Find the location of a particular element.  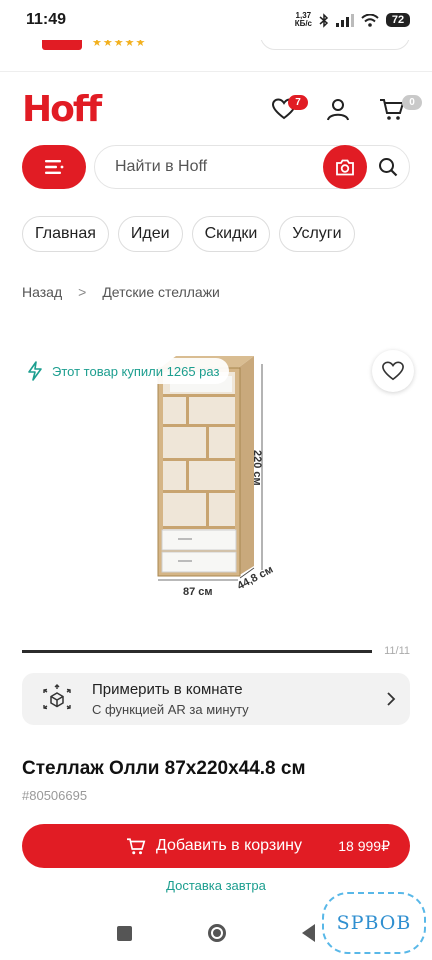

breadcrumb-category: Детские стеллажи is located at coordinates (161, 292).